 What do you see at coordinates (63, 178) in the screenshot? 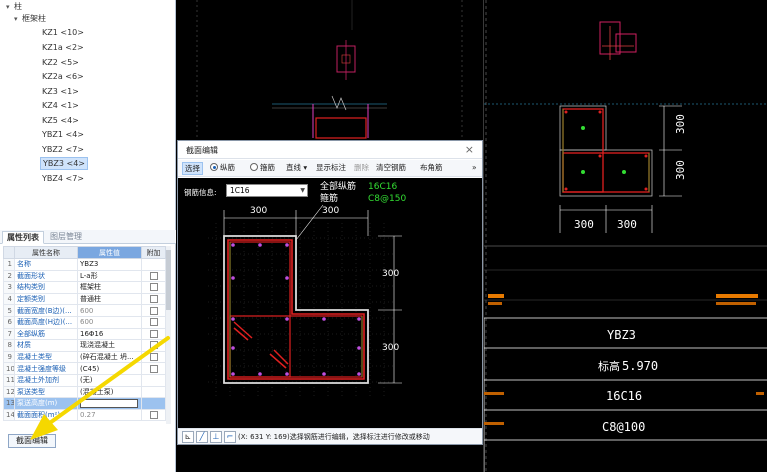
I see `tree-item: YBZ4 <7>` at bounding box center [63, 178].